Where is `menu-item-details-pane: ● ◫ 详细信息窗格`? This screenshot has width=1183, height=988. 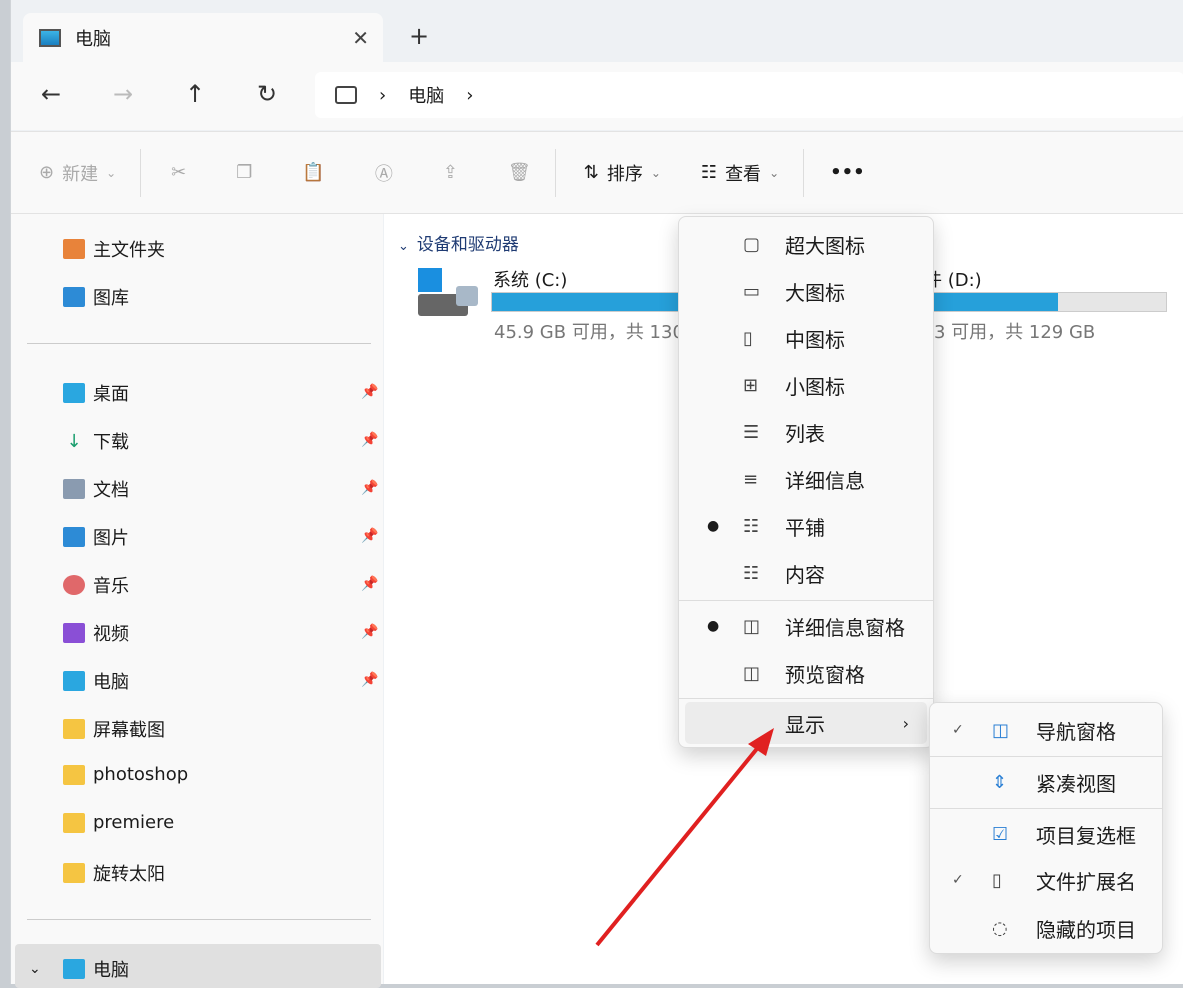
menu-item-details-pane: ● ◫ 详细信息窗格 is located at coordinates (806, 626).